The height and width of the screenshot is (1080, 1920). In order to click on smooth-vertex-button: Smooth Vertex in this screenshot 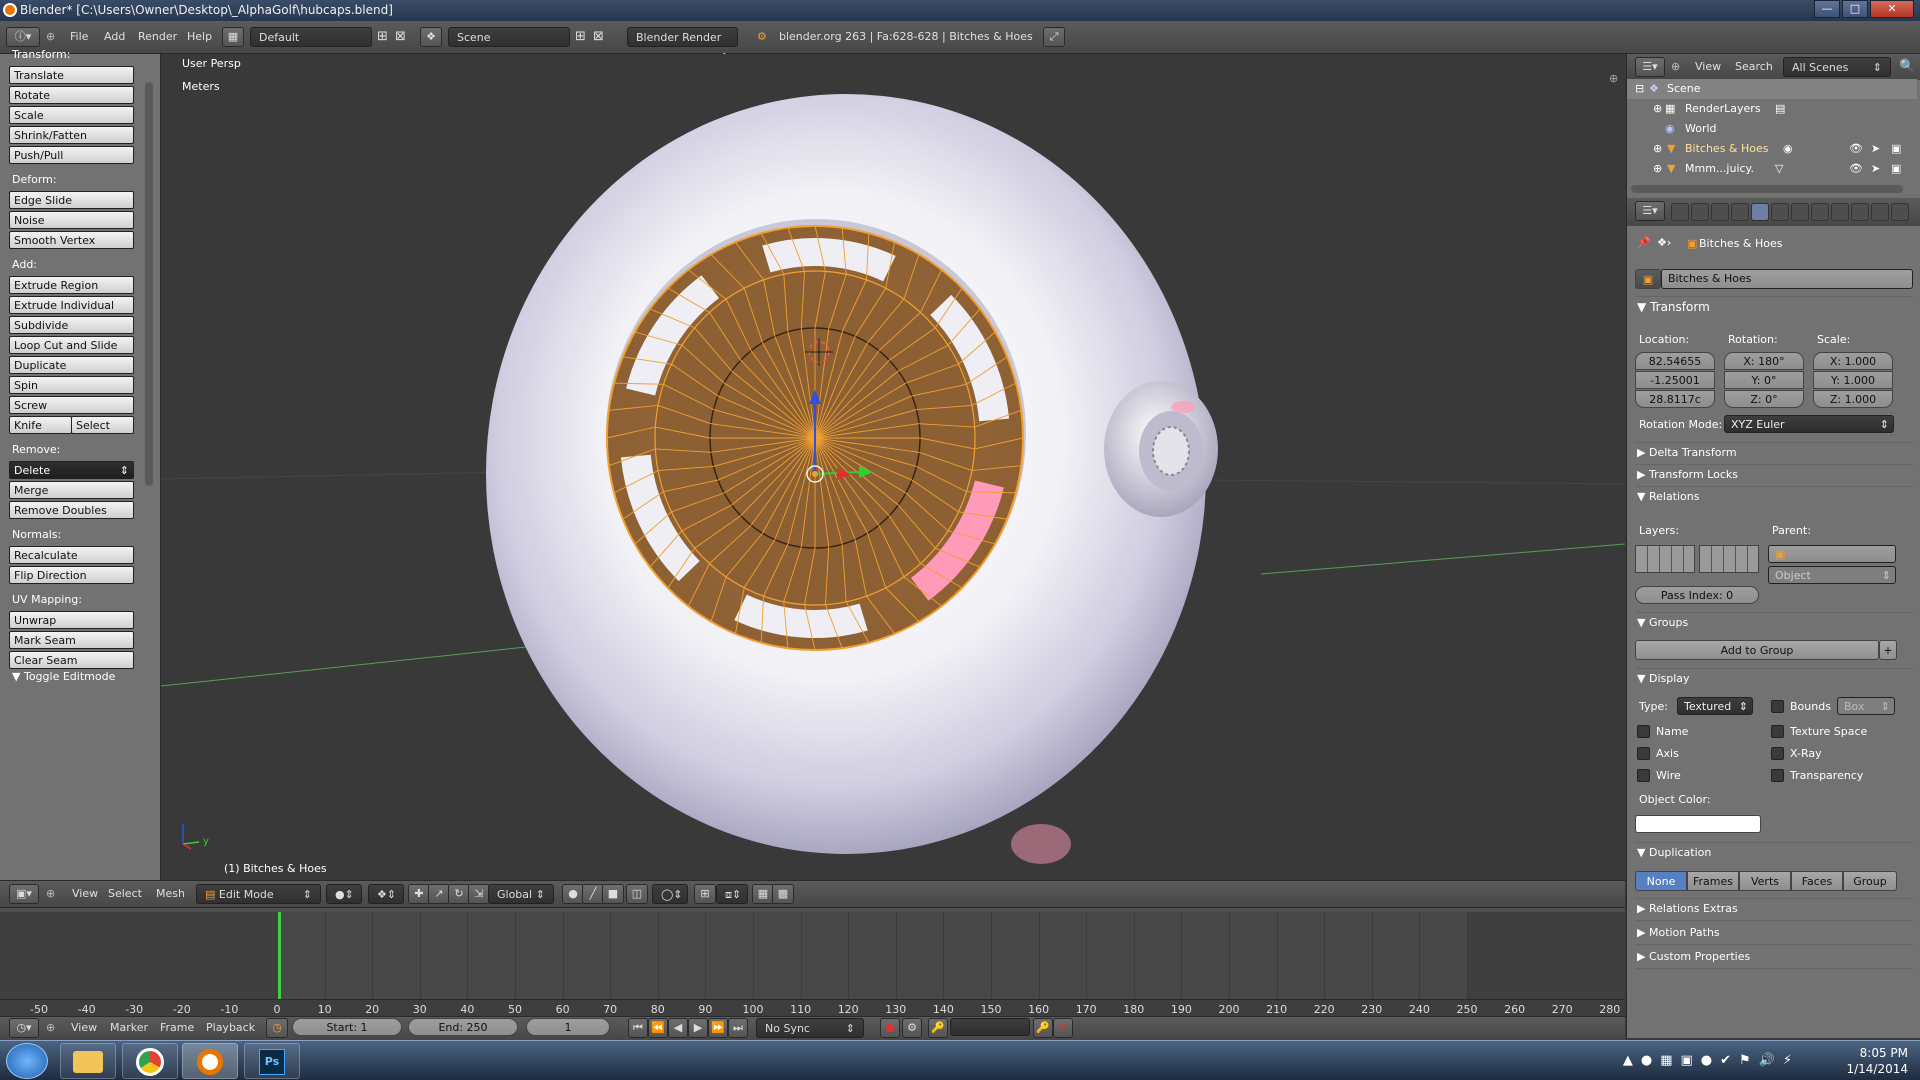, I will do `click(71, 240)`.